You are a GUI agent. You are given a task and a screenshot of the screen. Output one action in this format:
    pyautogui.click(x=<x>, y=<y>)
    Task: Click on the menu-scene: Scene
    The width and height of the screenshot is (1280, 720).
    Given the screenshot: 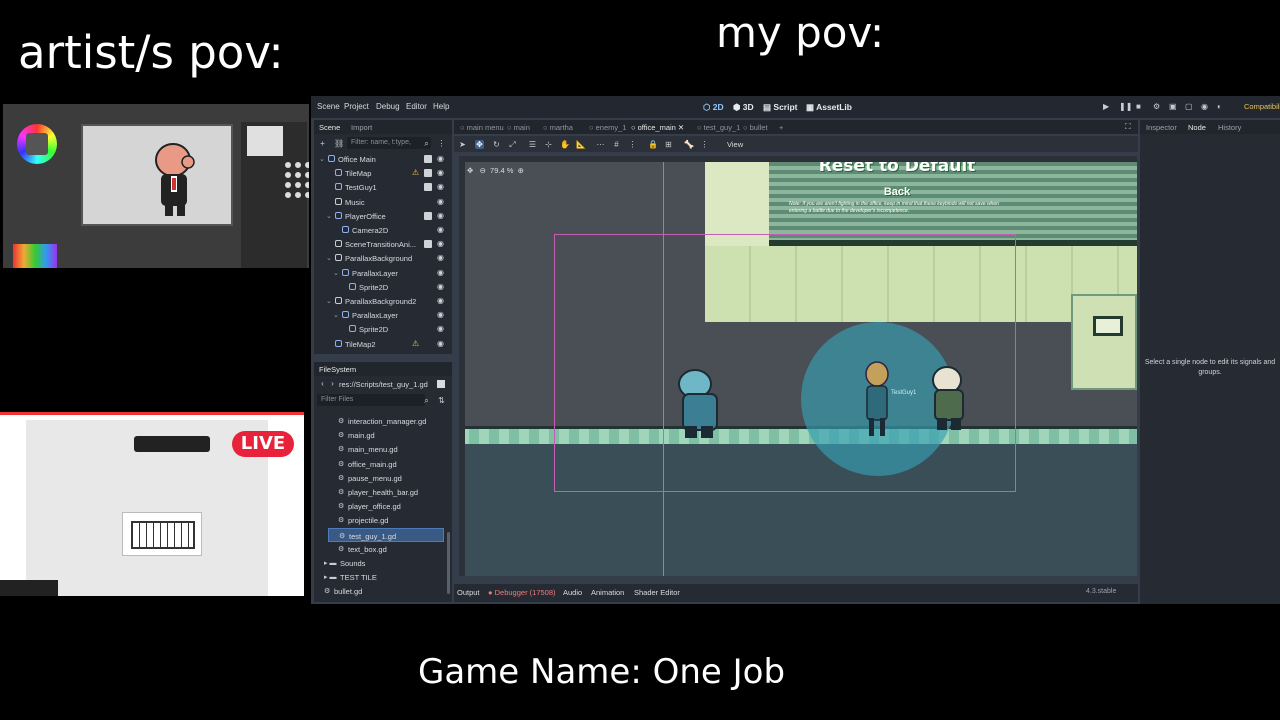 What is the action you would take?
    pyautogui.click(x=328, y=106)
    